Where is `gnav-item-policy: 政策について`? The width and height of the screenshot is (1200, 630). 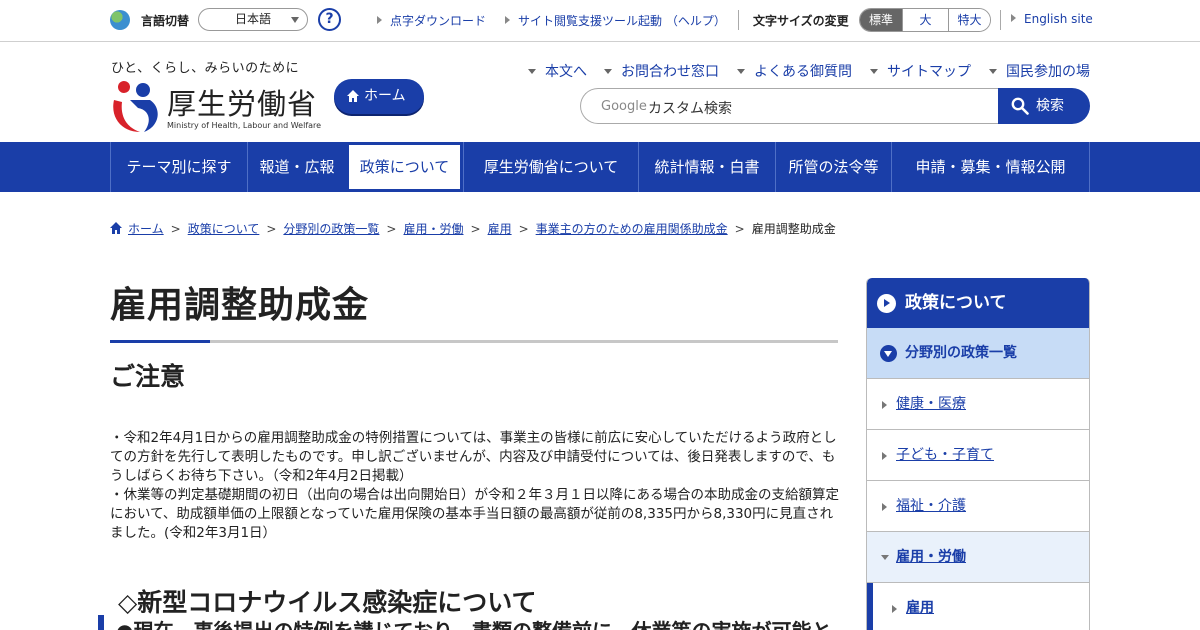
gnav-item-policy: 政策について is located at coordinates (404, 167).